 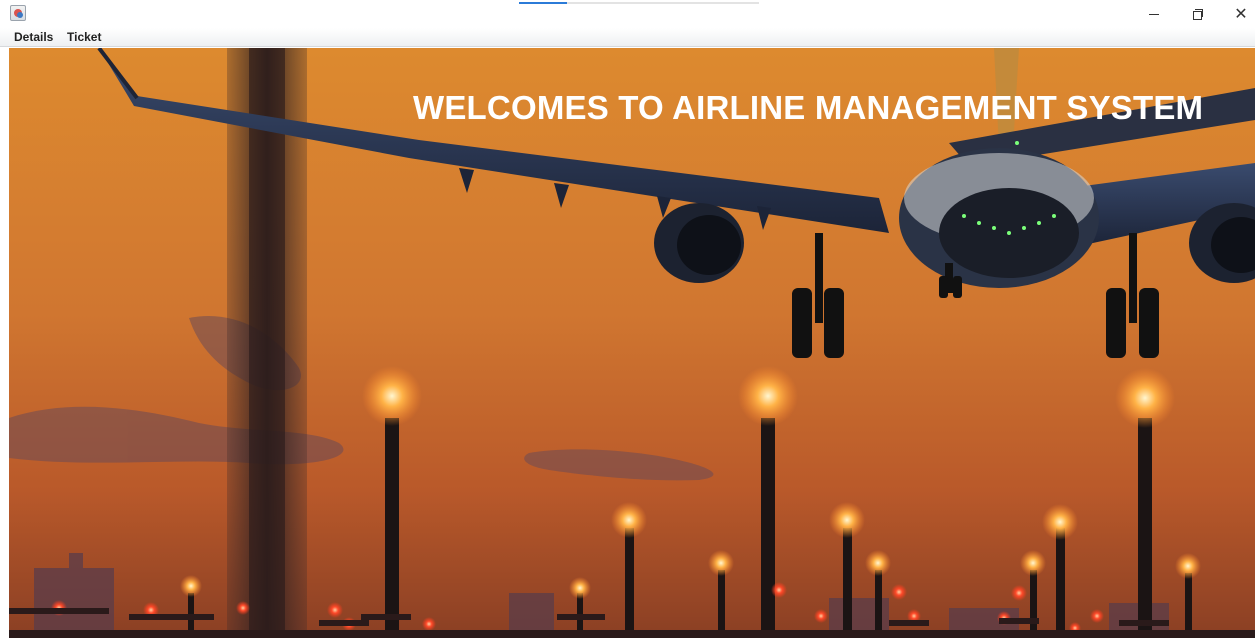 I want to click on close-icon: ✕, so click(x=1241, y=13).